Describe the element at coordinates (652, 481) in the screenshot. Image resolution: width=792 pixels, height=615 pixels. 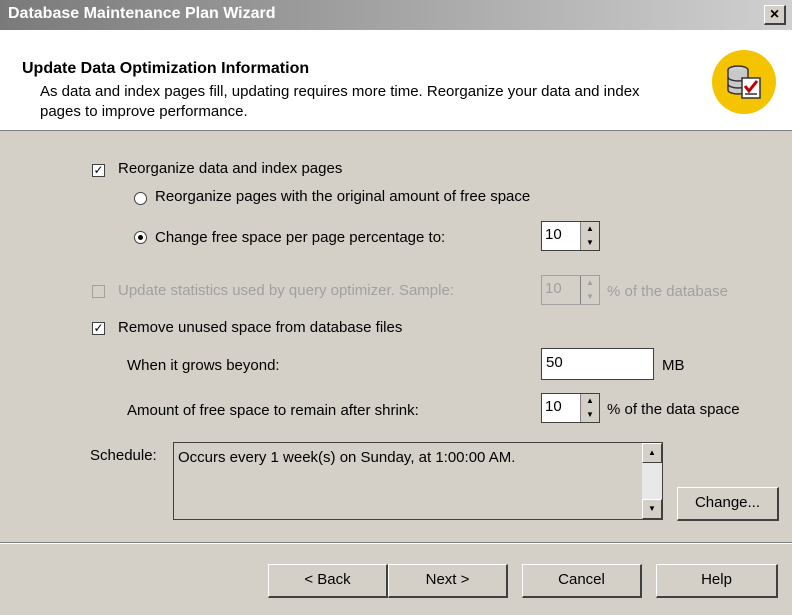
I see `schedule-scrollbar: ▲ ▼` at that location.